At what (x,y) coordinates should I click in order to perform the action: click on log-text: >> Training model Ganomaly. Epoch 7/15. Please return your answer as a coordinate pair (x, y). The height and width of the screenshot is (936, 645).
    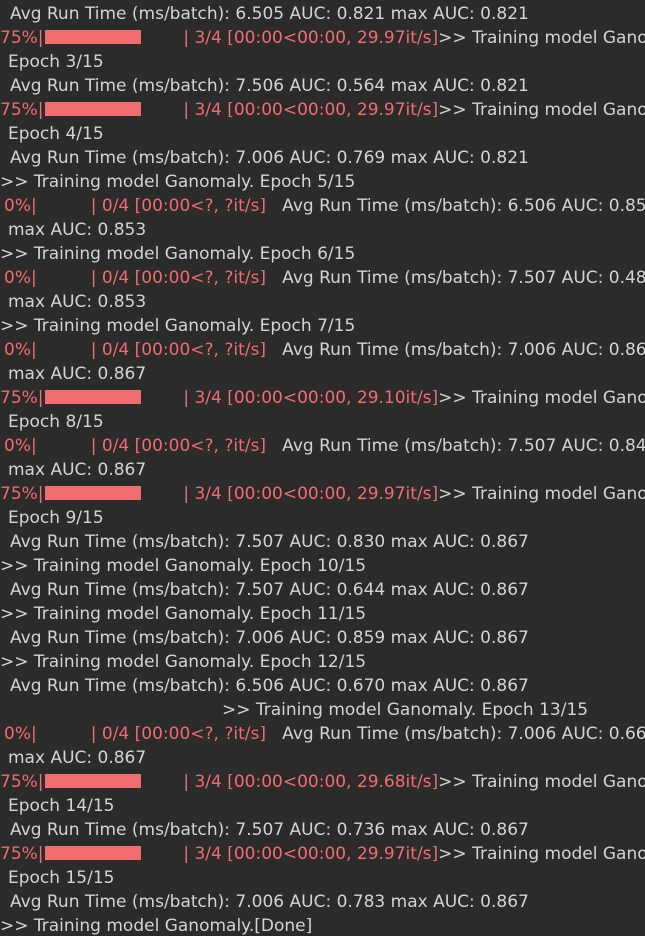
    Looking at the image, I should click on (178, 326).